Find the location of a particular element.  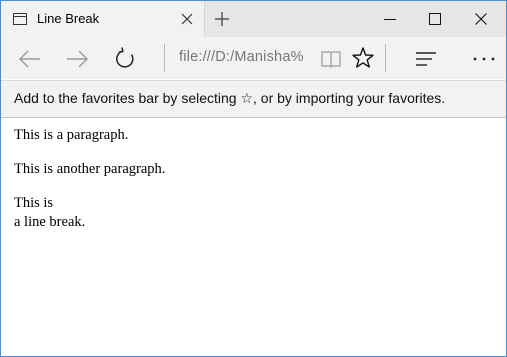

tab-title: Line Break is located at coordinates (68, 18).